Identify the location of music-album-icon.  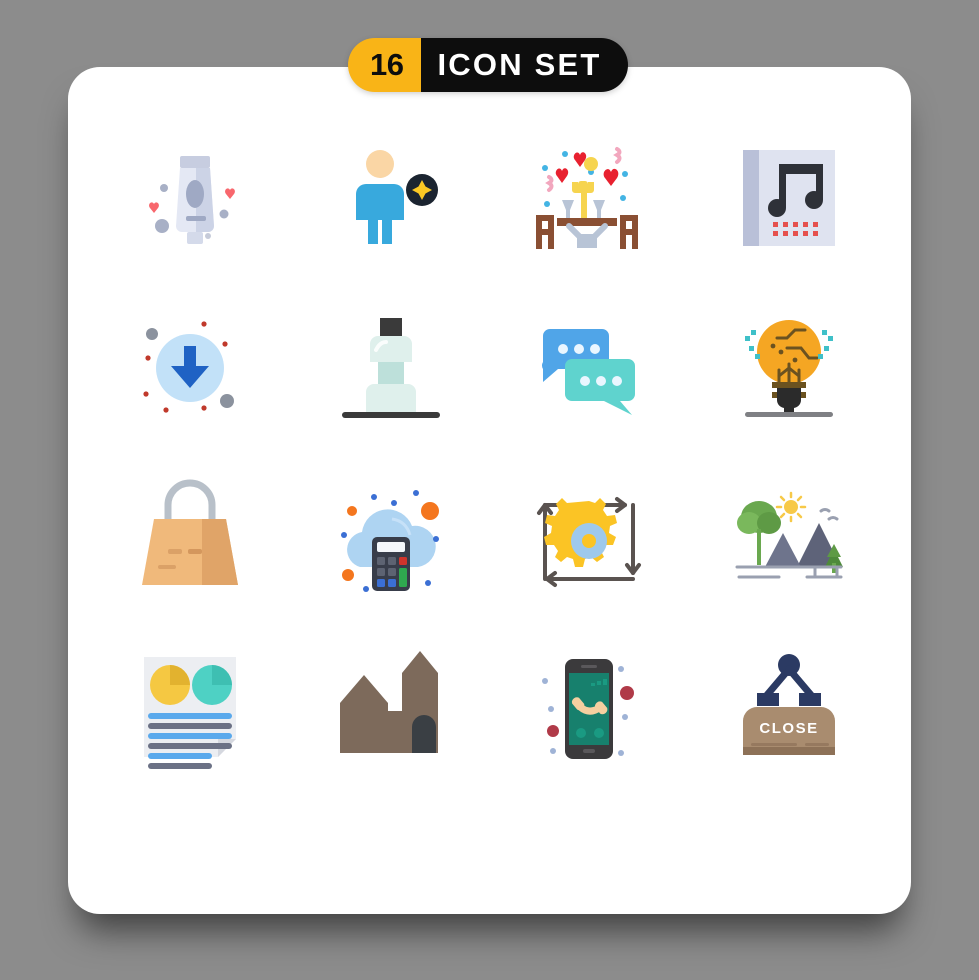
(789, 198).